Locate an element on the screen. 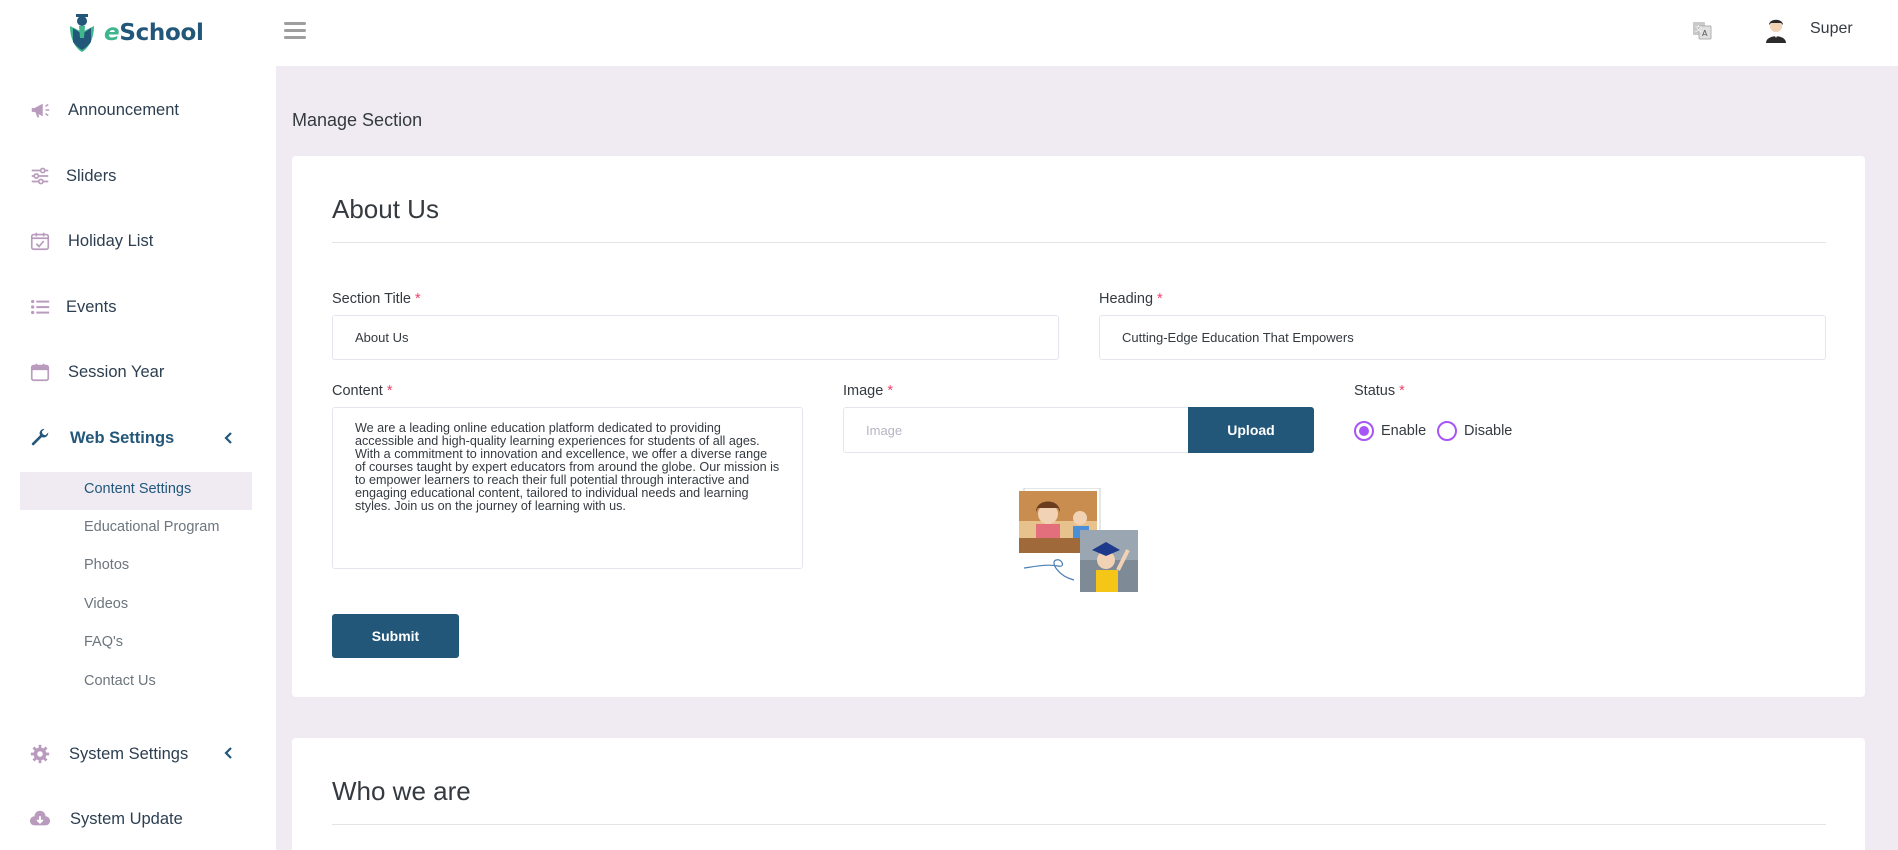 The height and width of the screenshot is (850, 1898). cloud-download-icon is located at coordinates (40, 819).